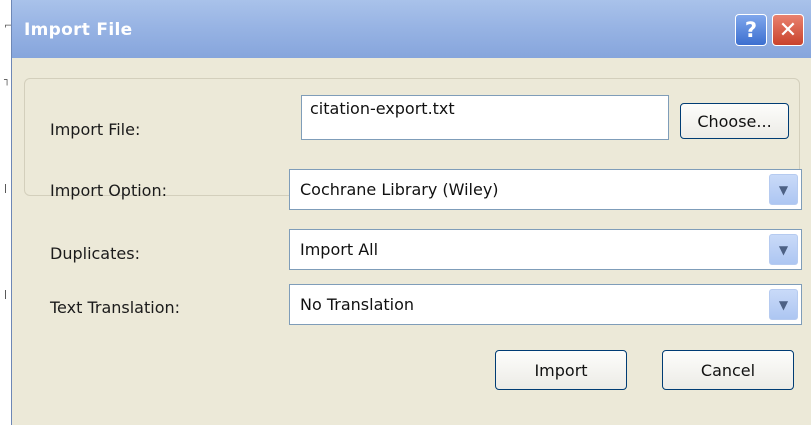 The height and width of the screenshot is (425, 811). I want to click on import-file-input: citation-export.txt, so click(485, 117).